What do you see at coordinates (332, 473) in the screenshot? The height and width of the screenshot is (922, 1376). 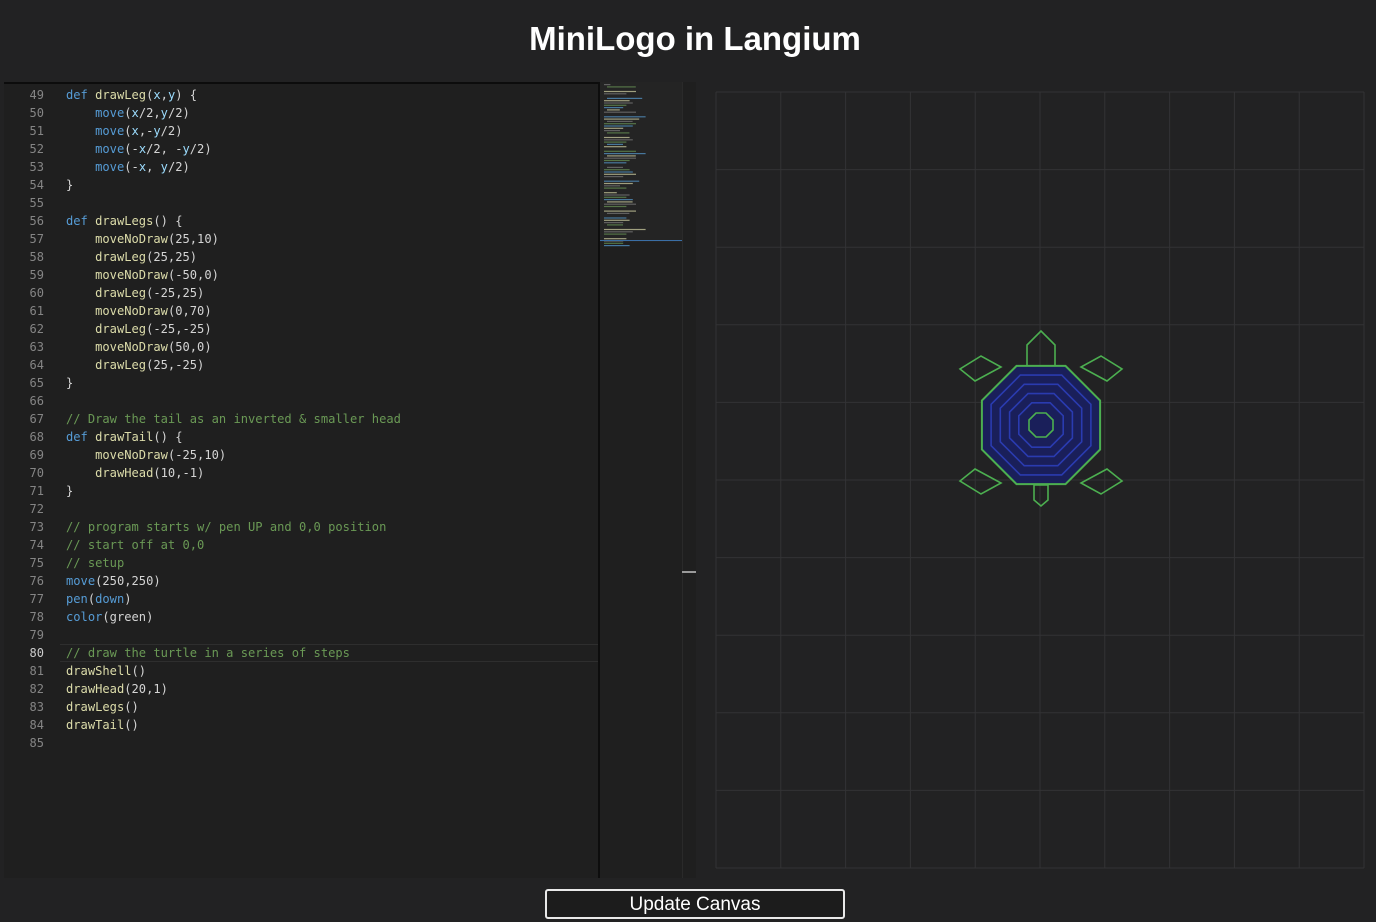 I see `code-line: drawHead(10,-1)` at bounding box center [332, 473].